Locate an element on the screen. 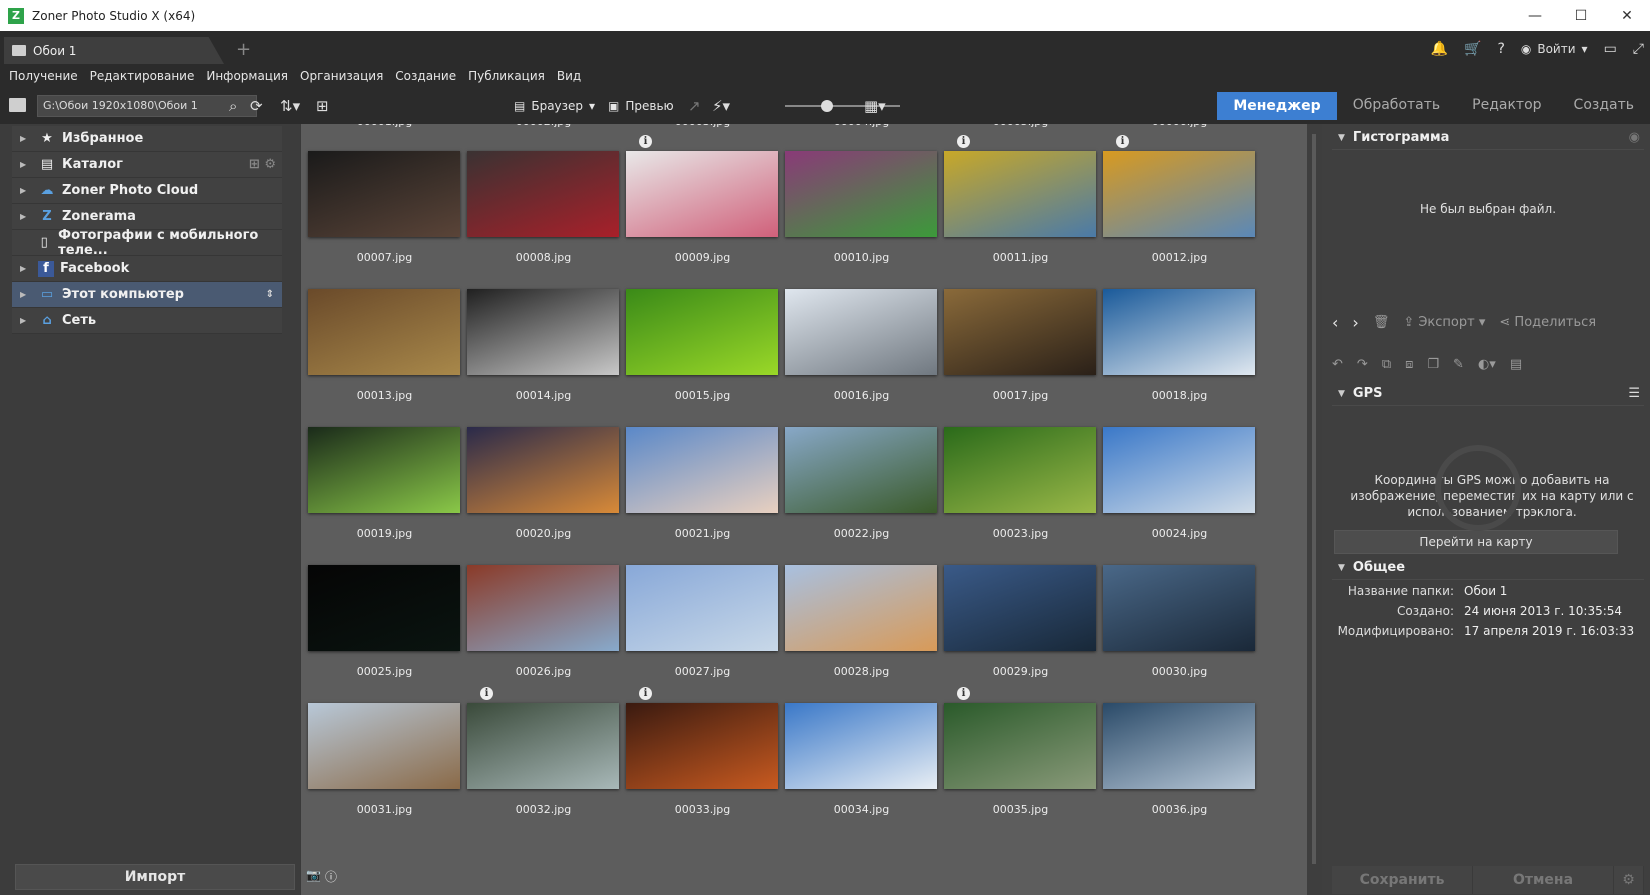 The height and width of the screenshot is (895, 1650). menu-create: Создание is located at coordinates (425, 76).